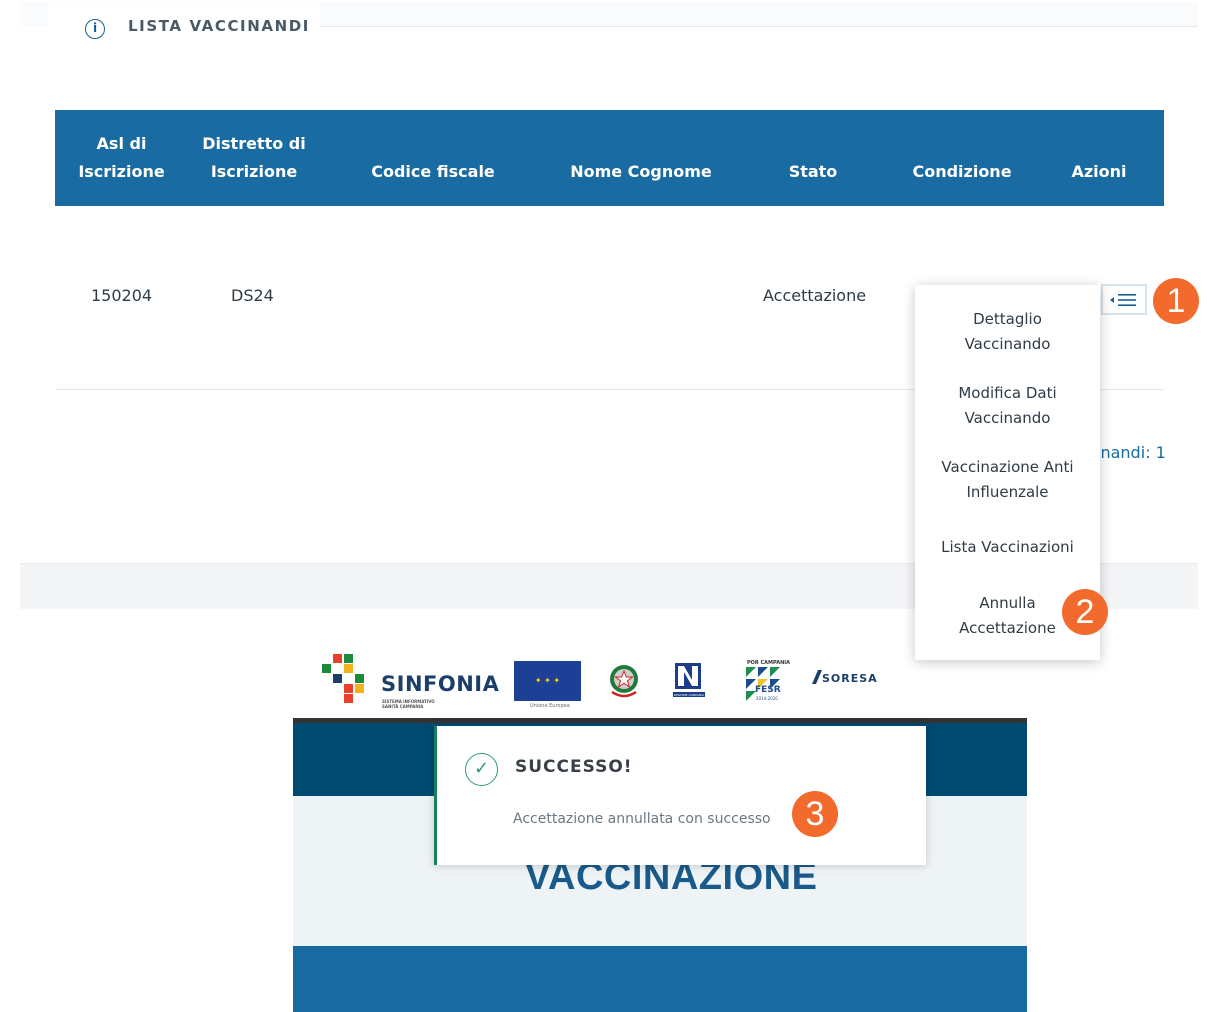  Describe the element at coordinates (433, 172) in the screenshot. I see `col-codice-fiscale: Codice fiscale` at that location.